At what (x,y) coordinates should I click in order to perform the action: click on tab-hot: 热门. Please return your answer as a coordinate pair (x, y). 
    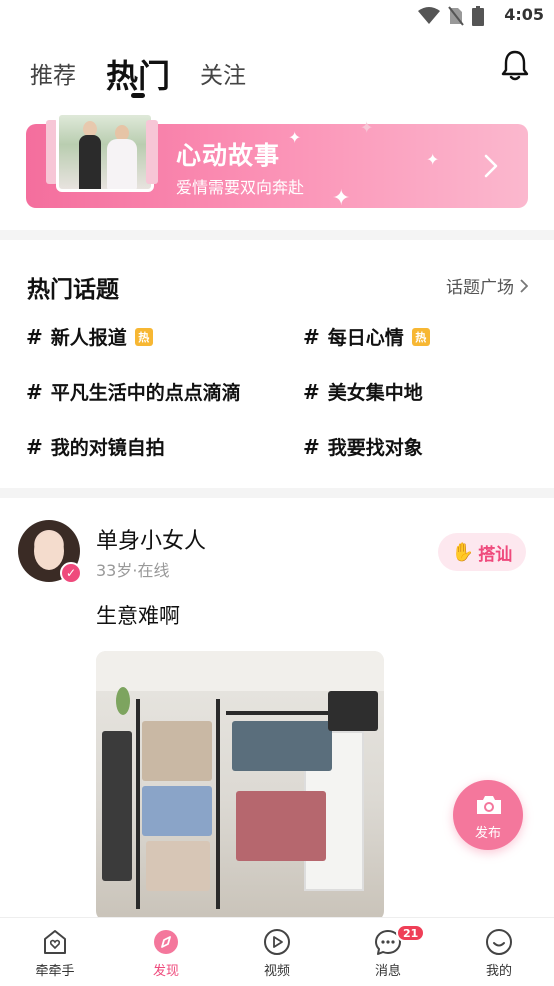
    Looking at the image, I should click on (138, 76).